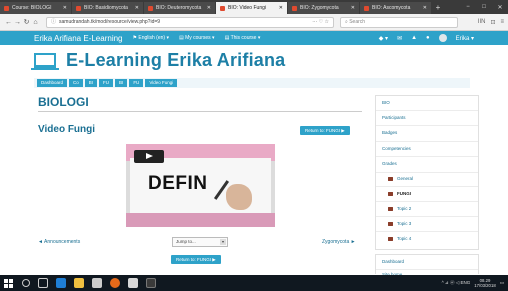 The width and height of the screenshot is (508, 291). I want to click on forward-icon: →, so click(17, 22).